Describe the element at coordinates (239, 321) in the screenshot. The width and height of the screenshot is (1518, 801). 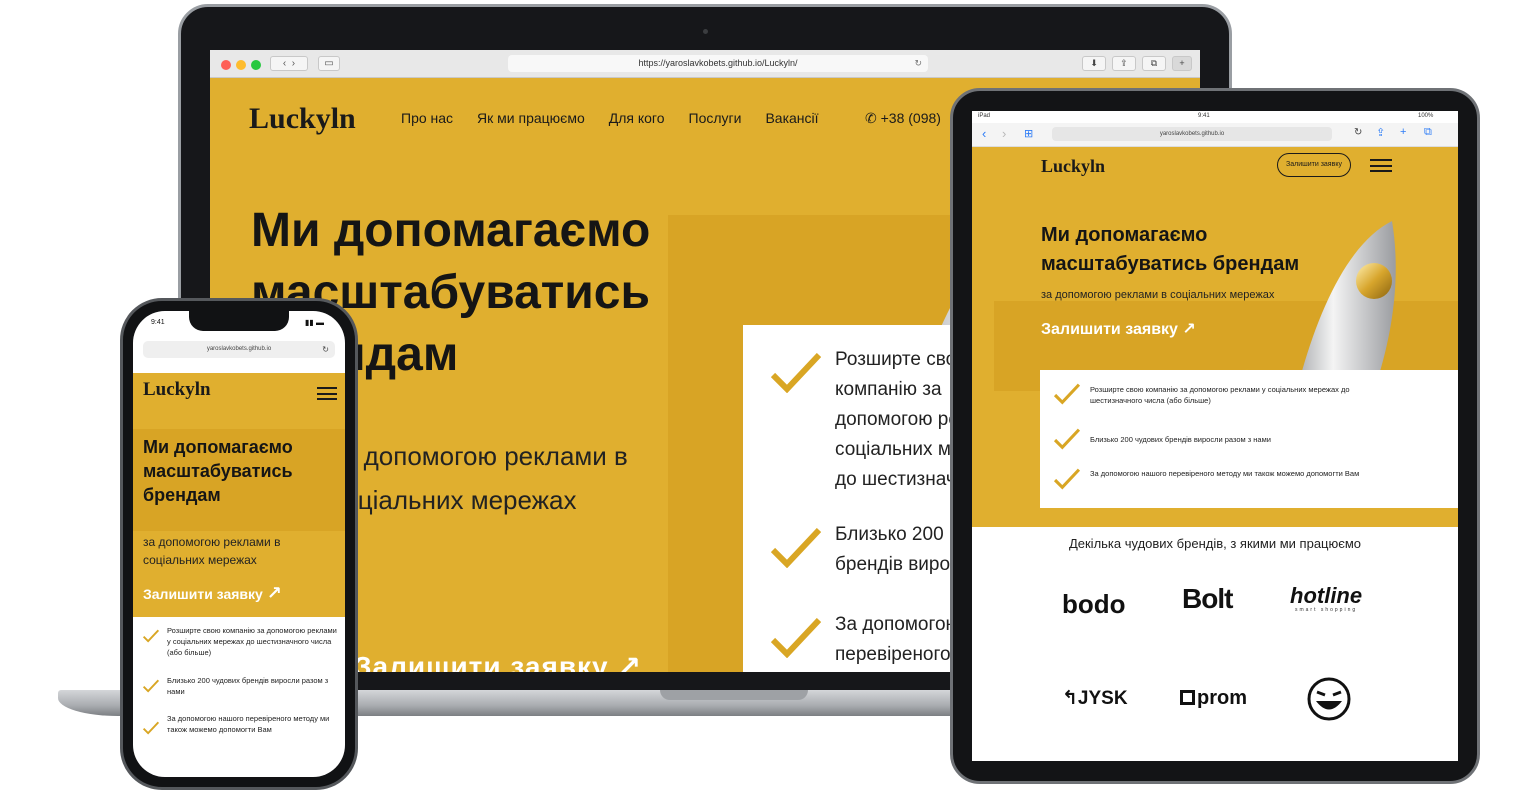
I see `phone-notch` at that location.